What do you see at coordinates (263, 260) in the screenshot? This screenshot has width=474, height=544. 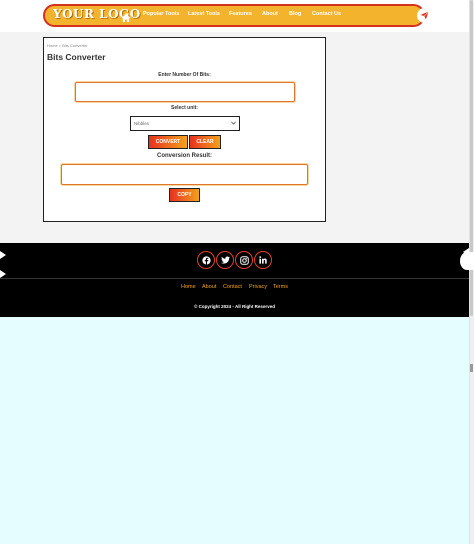 I see `linkedin-icon` at bounding box center [263, 260].